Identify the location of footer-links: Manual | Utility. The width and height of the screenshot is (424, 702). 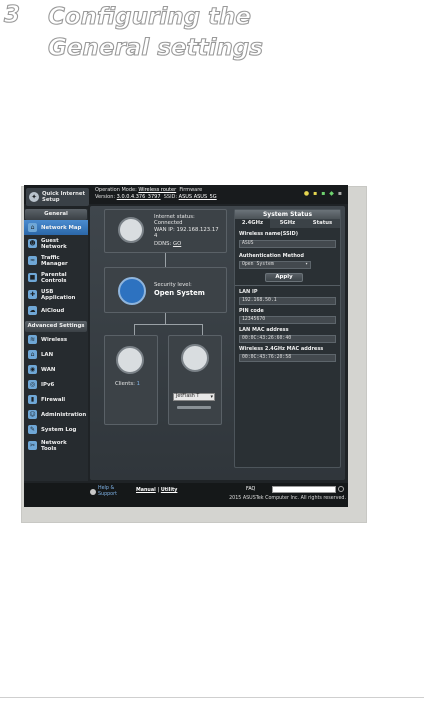
(157, 490).